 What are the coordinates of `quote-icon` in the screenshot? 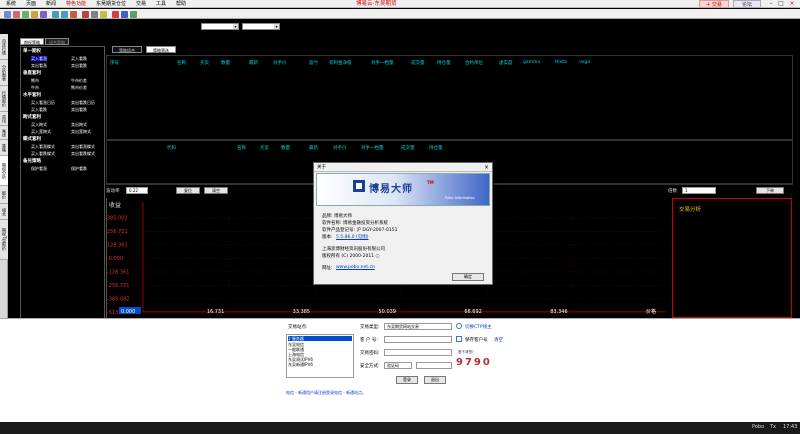 It's located at (25, 14).